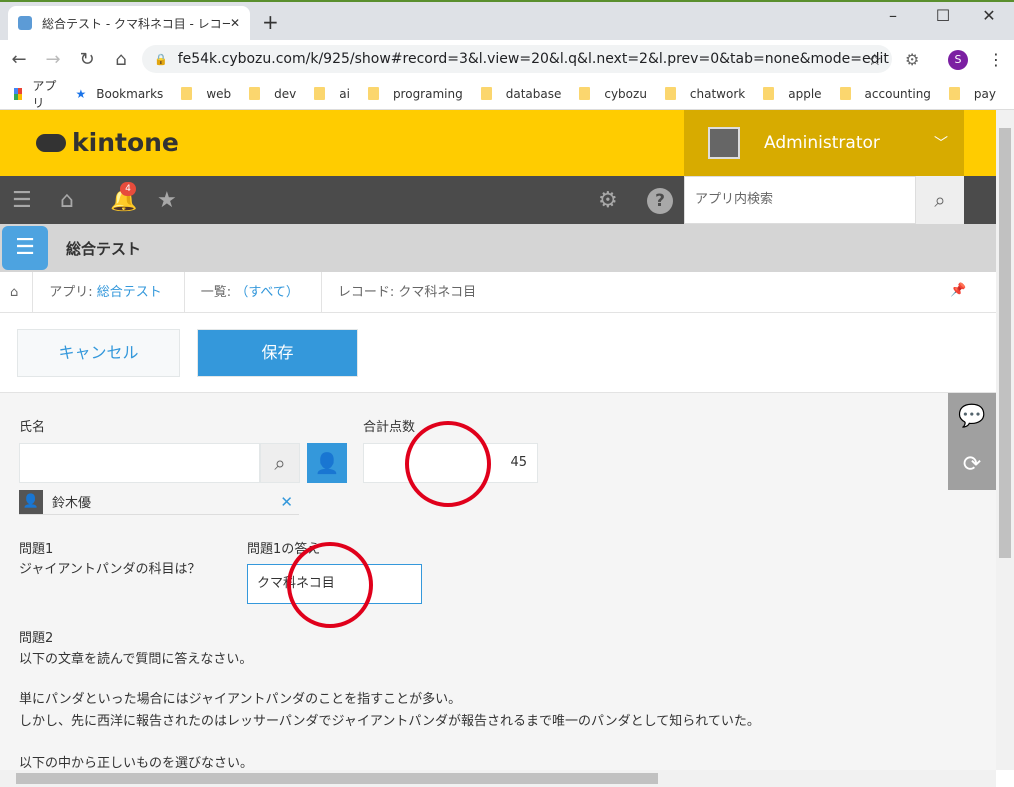 The width and height of the screenshot is (1014, 787). I want to click on bookmark-label: pay, so click(984, 93).